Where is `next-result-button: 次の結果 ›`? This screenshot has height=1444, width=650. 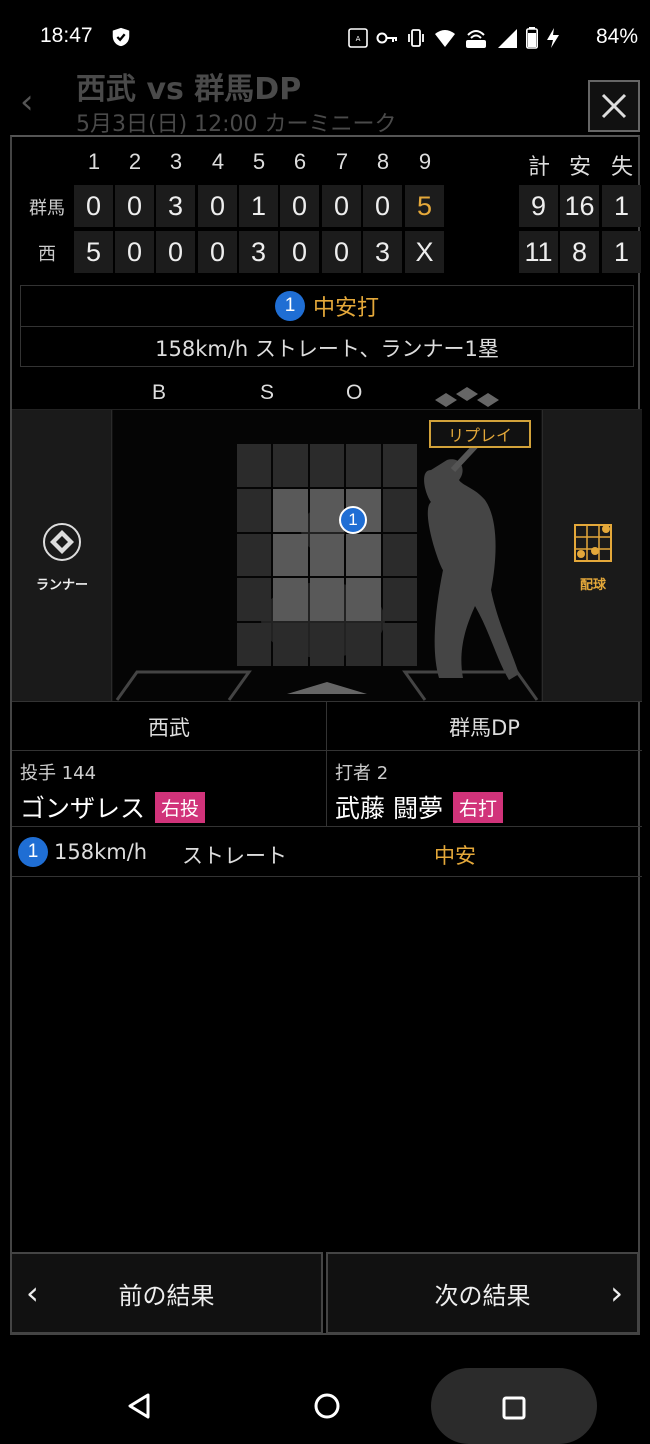 next-result-button: 次の結果 › is located at coordinates (482, 1293).